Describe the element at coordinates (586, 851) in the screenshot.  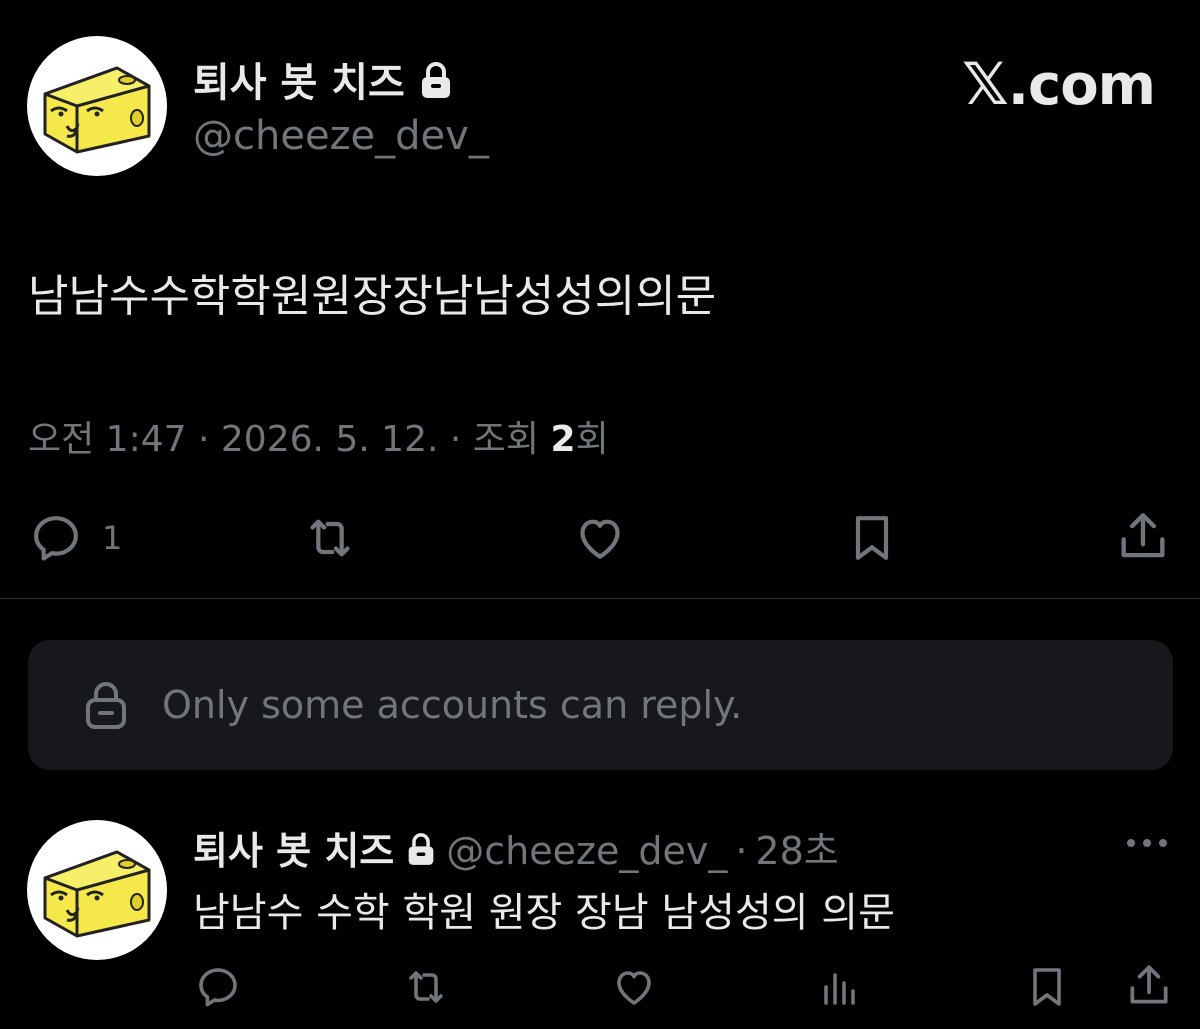
I see `reply-author-handle: @cheeze_dev_` at that location.